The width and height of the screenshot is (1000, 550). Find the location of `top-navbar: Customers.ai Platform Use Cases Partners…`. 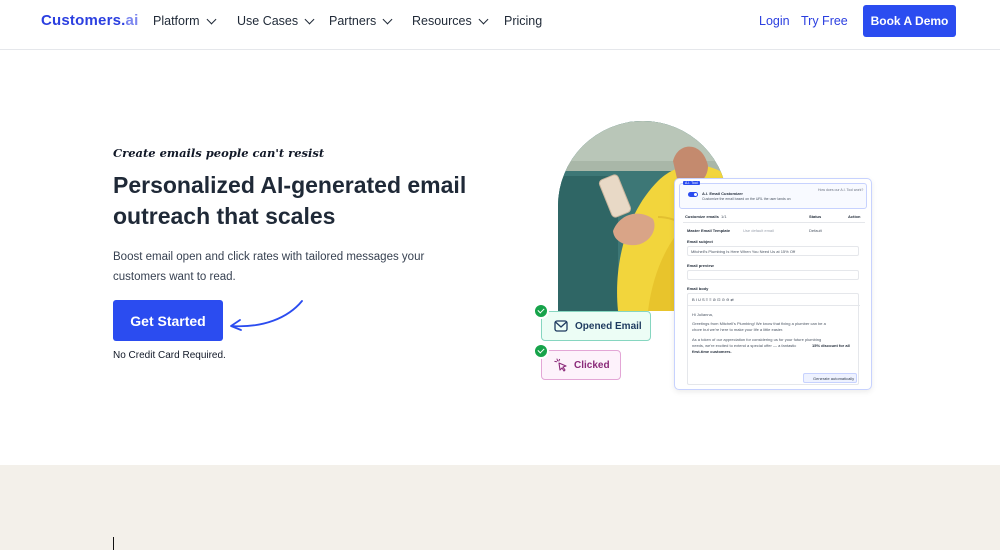

top-navbar: Customers.ai Platform Use Cases Partners… is located at coordinates (500, 25).